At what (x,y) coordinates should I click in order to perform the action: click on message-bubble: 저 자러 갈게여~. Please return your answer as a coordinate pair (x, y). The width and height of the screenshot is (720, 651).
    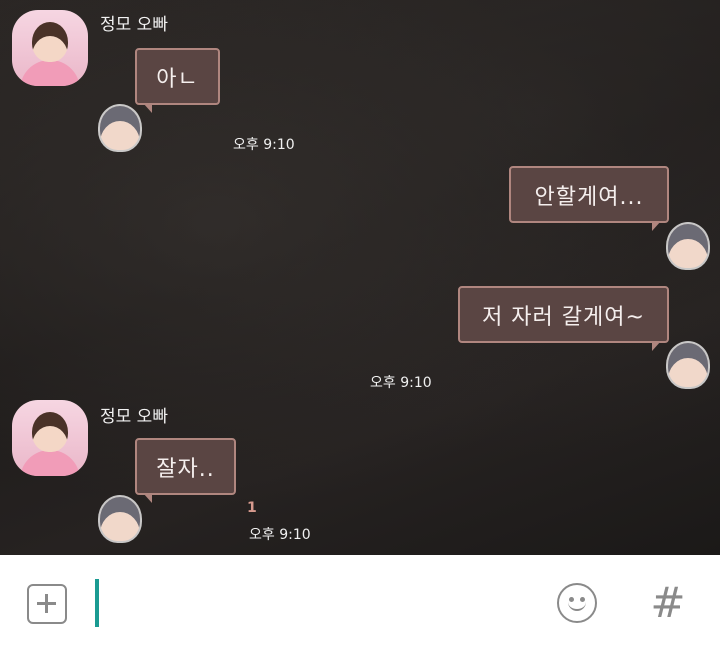
    Looking at the image, I should click on (563, 318).